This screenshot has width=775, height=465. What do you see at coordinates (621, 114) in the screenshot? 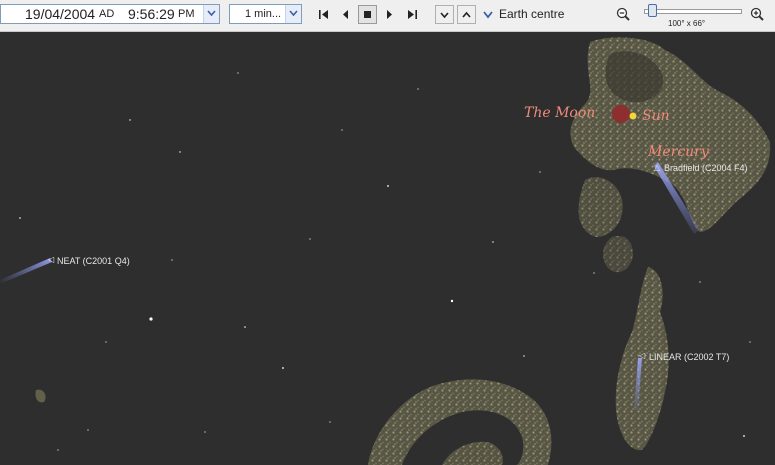
I see `moon-disc` at bounding box center [621, 114].